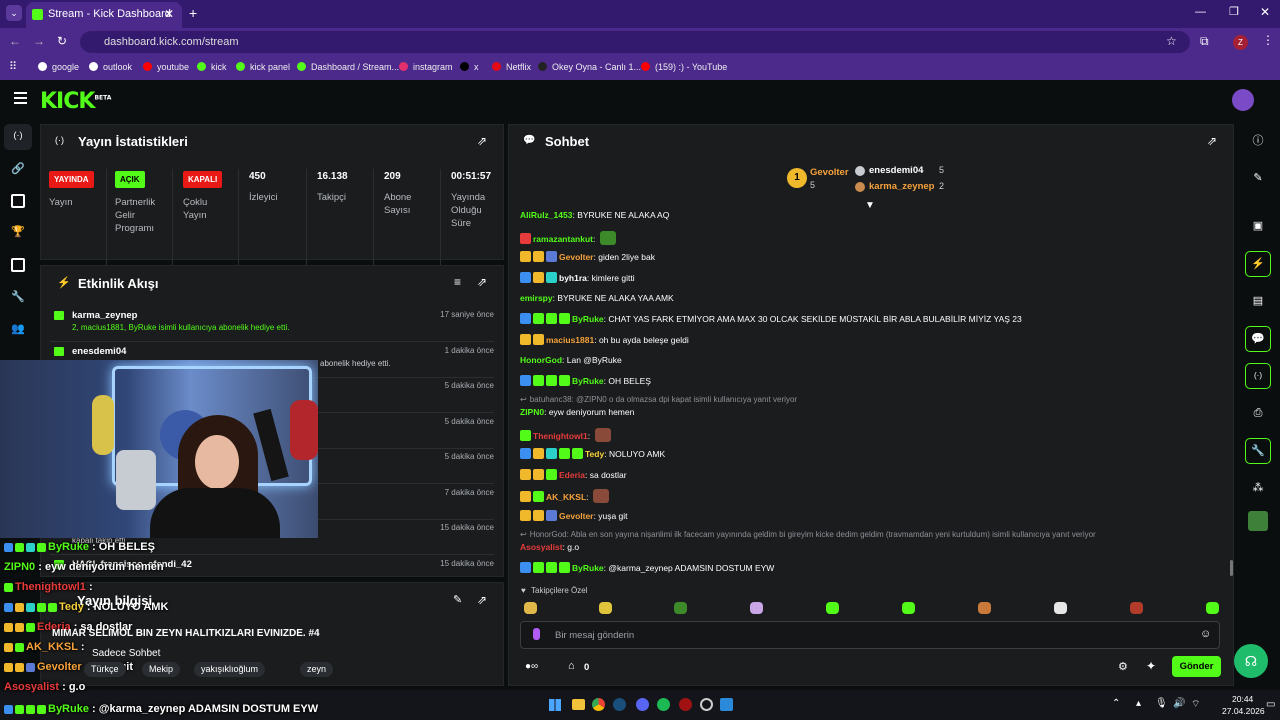 Image resolution: width=1280 pixels, height=720 pixels. I want to click on media-icon, so click(18, 265).